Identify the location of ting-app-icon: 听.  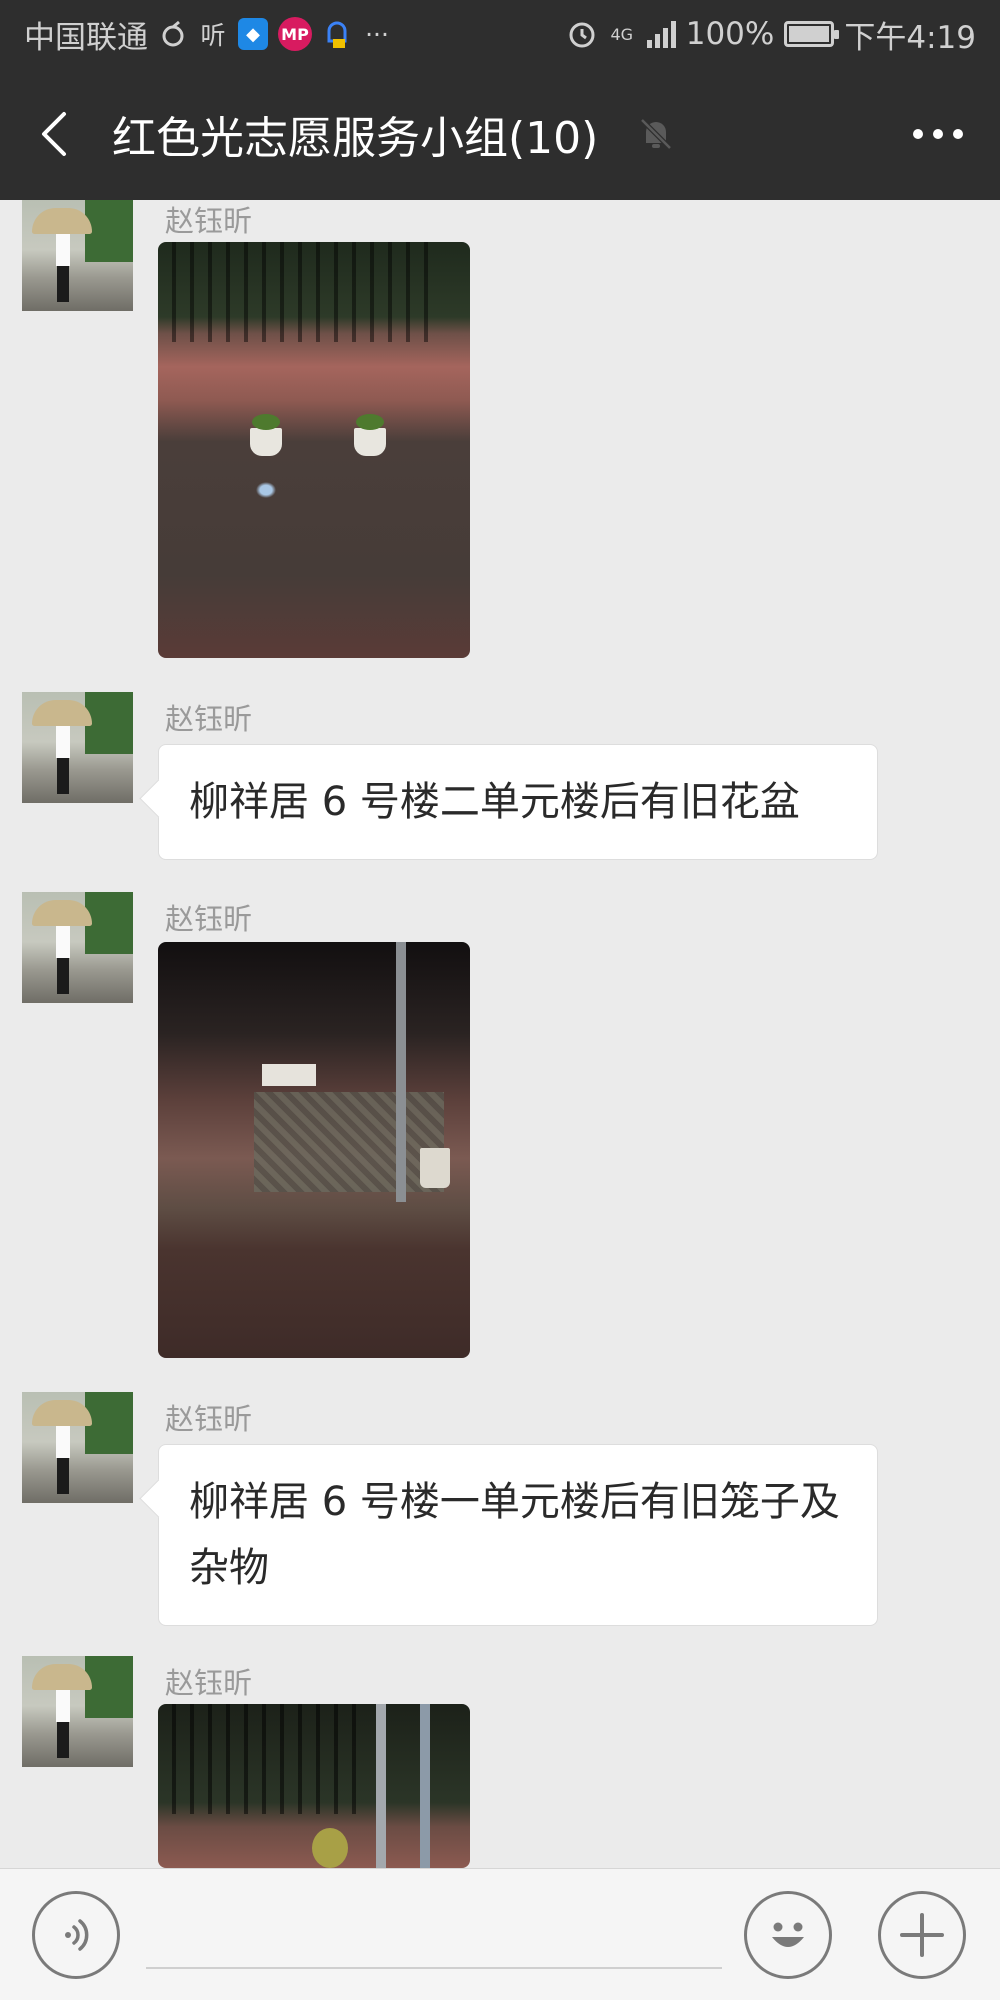
(213, 35).